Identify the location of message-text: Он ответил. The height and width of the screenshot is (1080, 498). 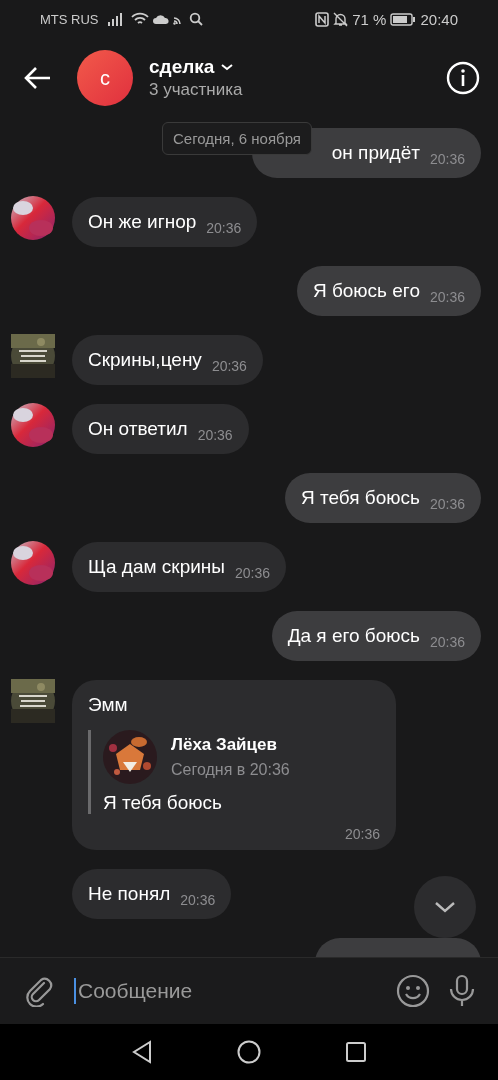
(138, 429).